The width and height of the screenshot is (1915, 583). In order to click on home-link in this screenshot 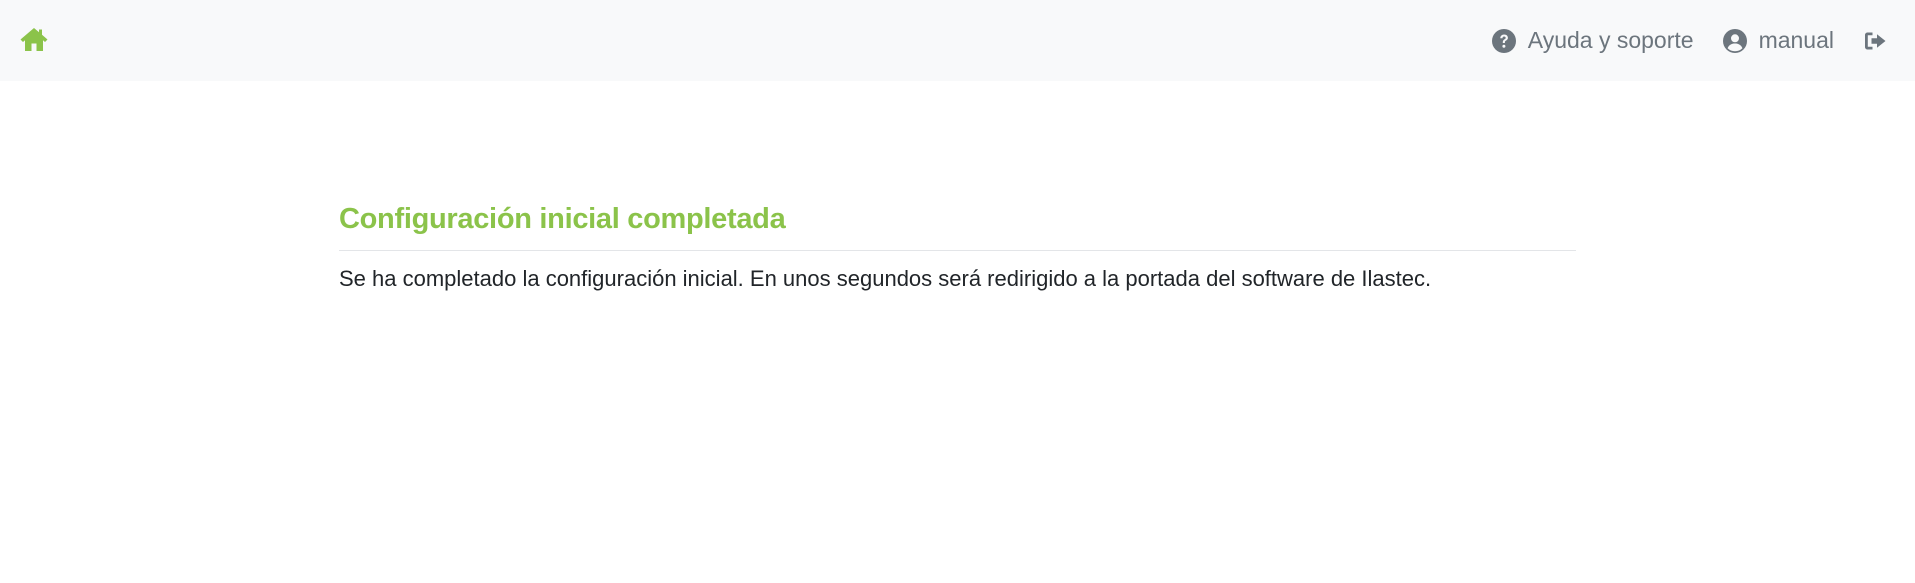, I will do `click(34, 39)`.